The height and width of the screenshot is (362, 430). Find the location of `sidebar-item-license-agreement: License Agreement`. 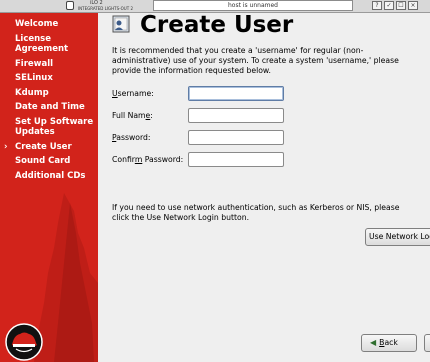

sidebar-item-license-agreement: License Agreement is located at coordinates (42, 44).